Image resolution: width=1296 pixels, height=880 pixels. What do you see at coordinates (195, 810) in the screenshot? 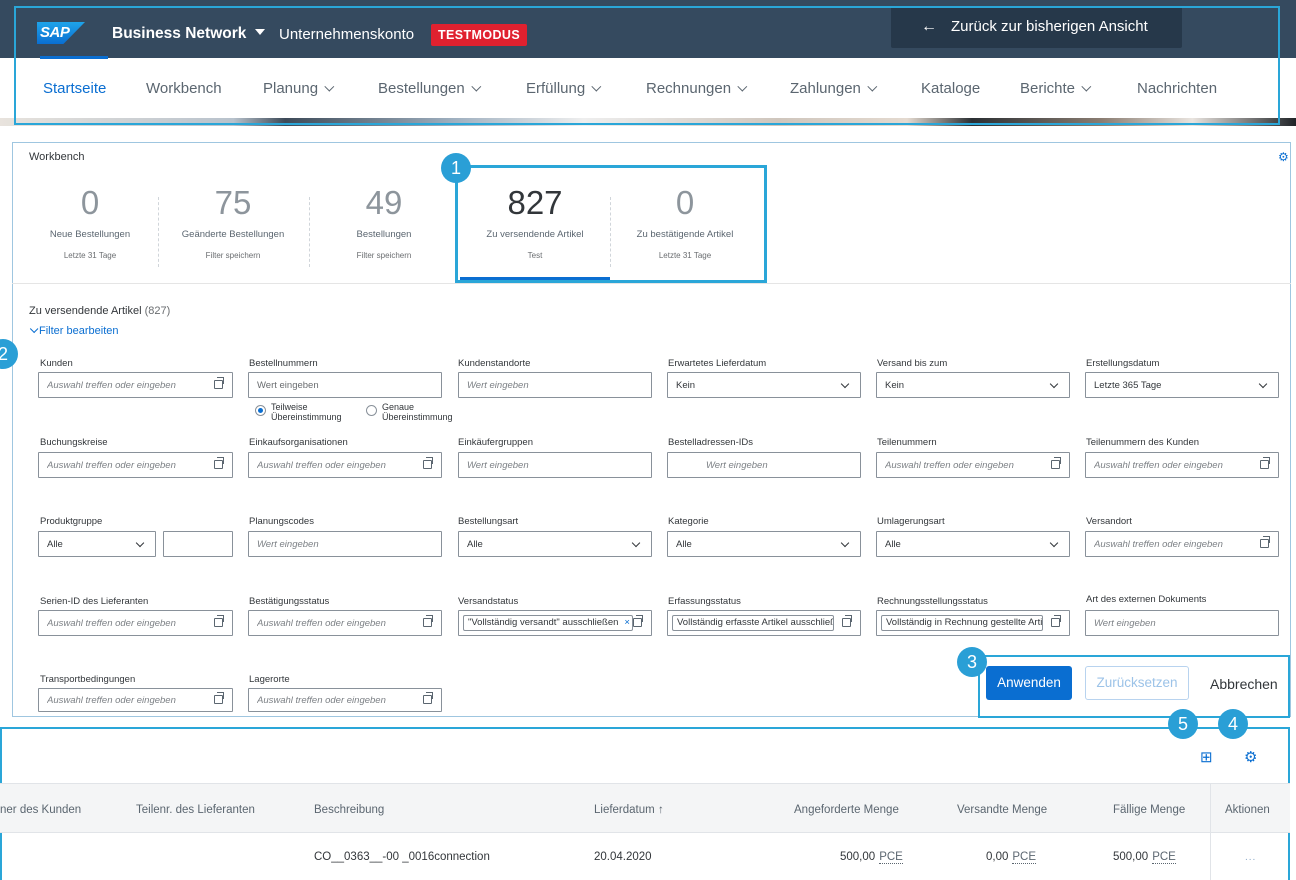
I see `column-lieferanten-teilenr: Teilenr. des Lieferanten` at bounding box center [195, 810].